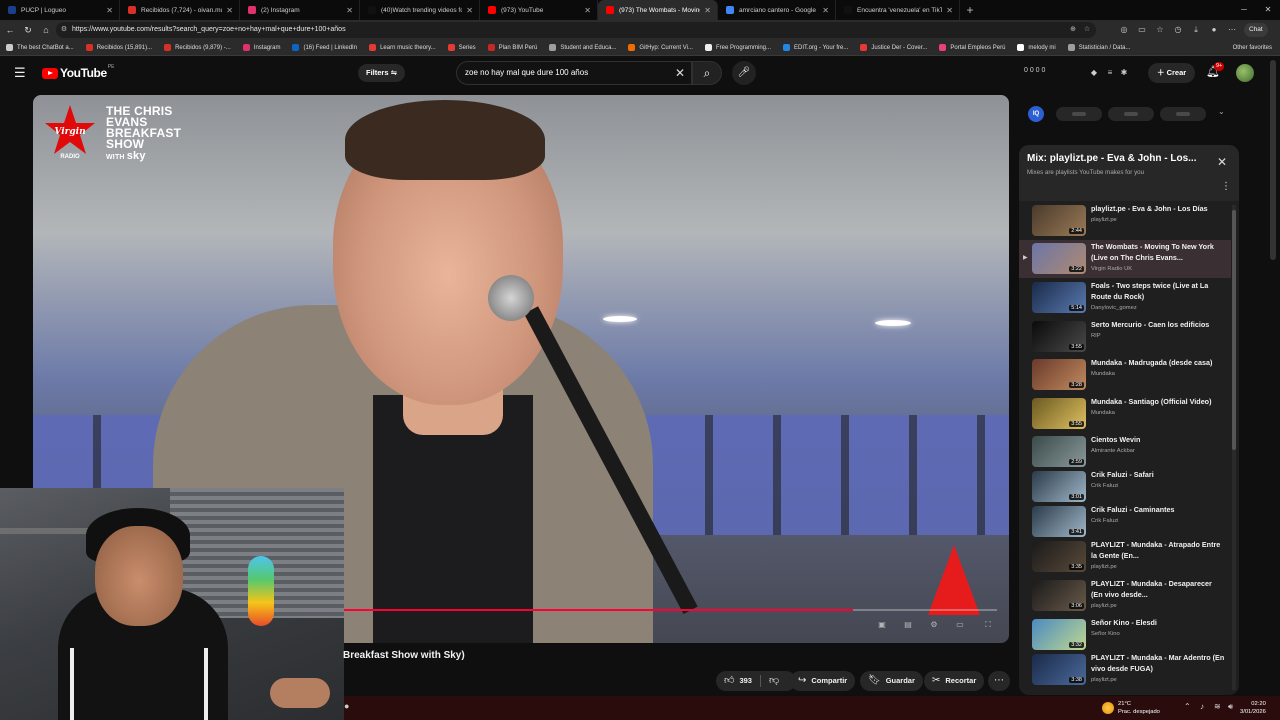 The width and height of the screenshot is (1280, 720). Describe the element at coordinates (1073, 30) in the screenshot. I see `zoom-icon: ⊕` at that location.